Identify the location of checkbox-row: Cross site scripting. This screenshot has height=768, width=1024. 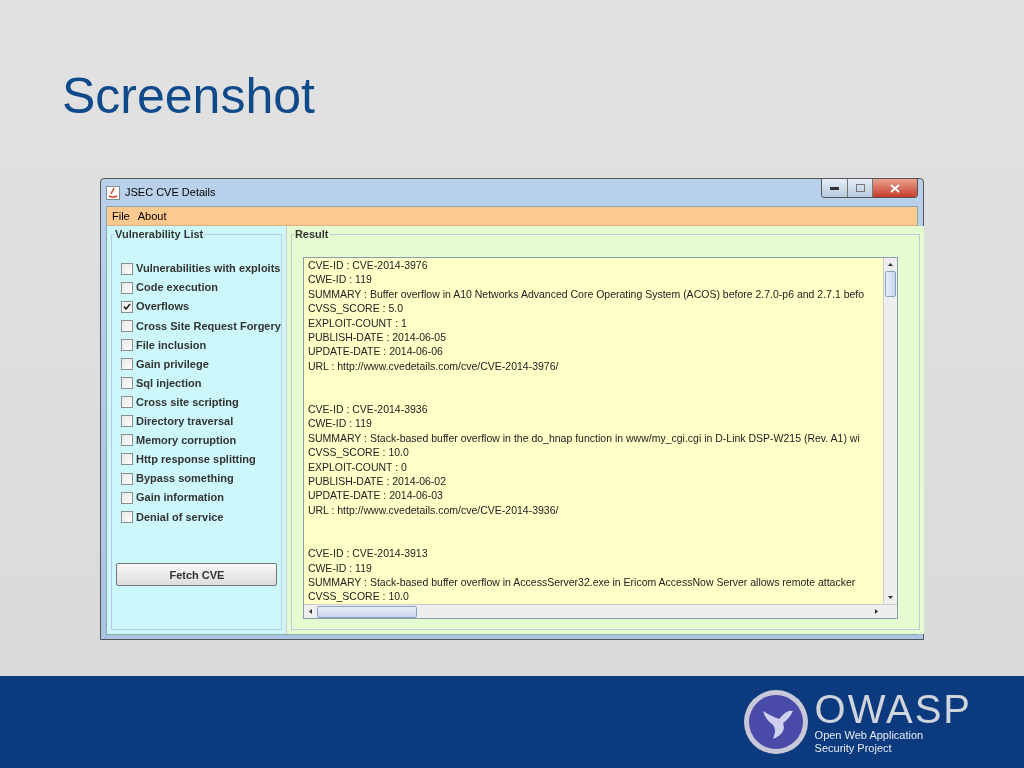
(201, 402).